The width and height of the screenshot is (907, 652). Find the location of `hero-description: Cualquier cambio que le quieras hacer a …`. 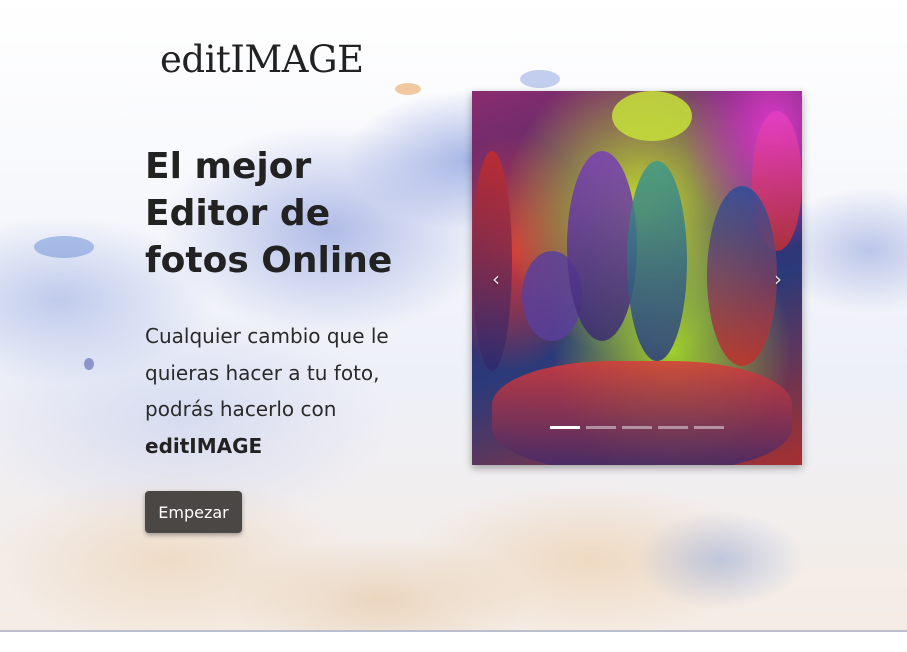

hero-description: Cualquier cambio que le quieras hacer a … is located at coordinates (290, 391).